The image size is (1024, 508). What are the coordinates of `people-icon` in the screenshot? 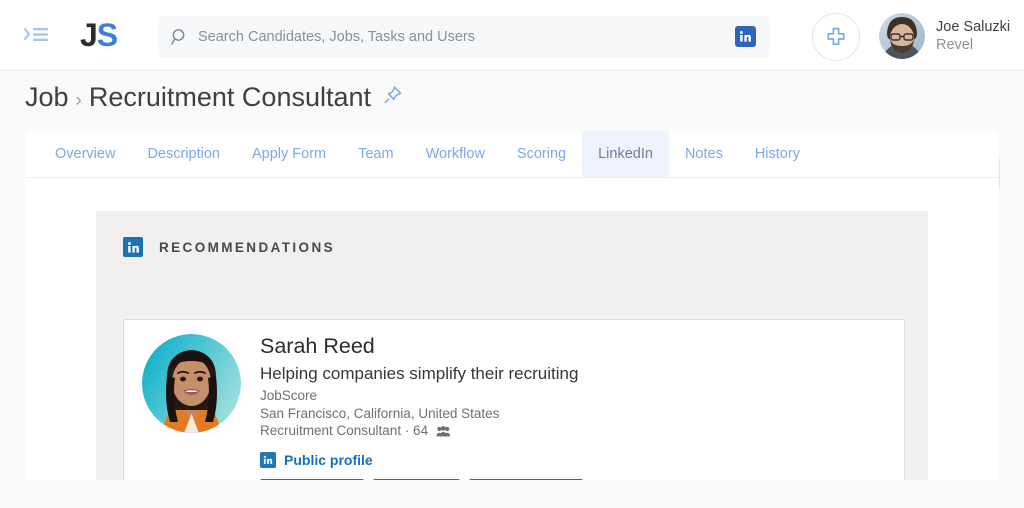 It's located at (441, 432).